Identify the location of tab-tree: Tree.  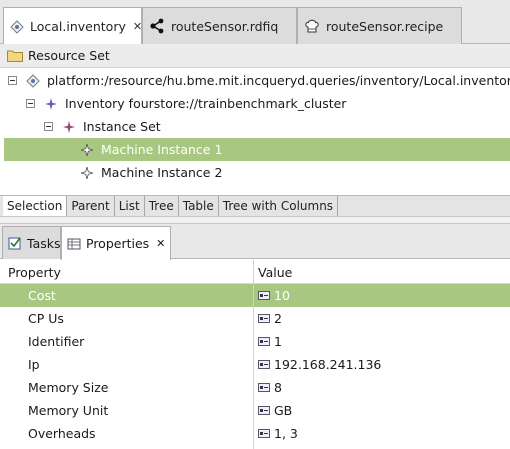
(162, 206).